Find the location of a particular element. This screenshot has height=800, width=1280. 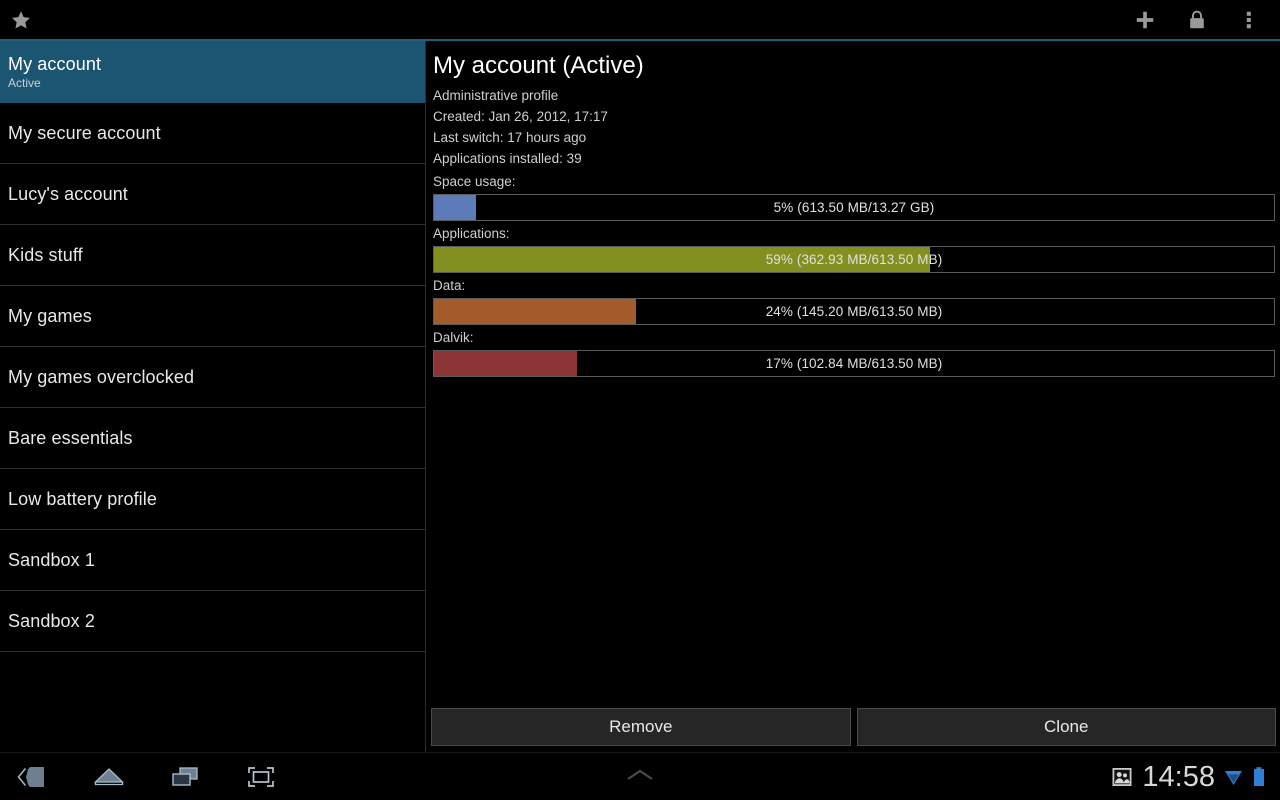

home-icon is located at coordinates (109, 777).